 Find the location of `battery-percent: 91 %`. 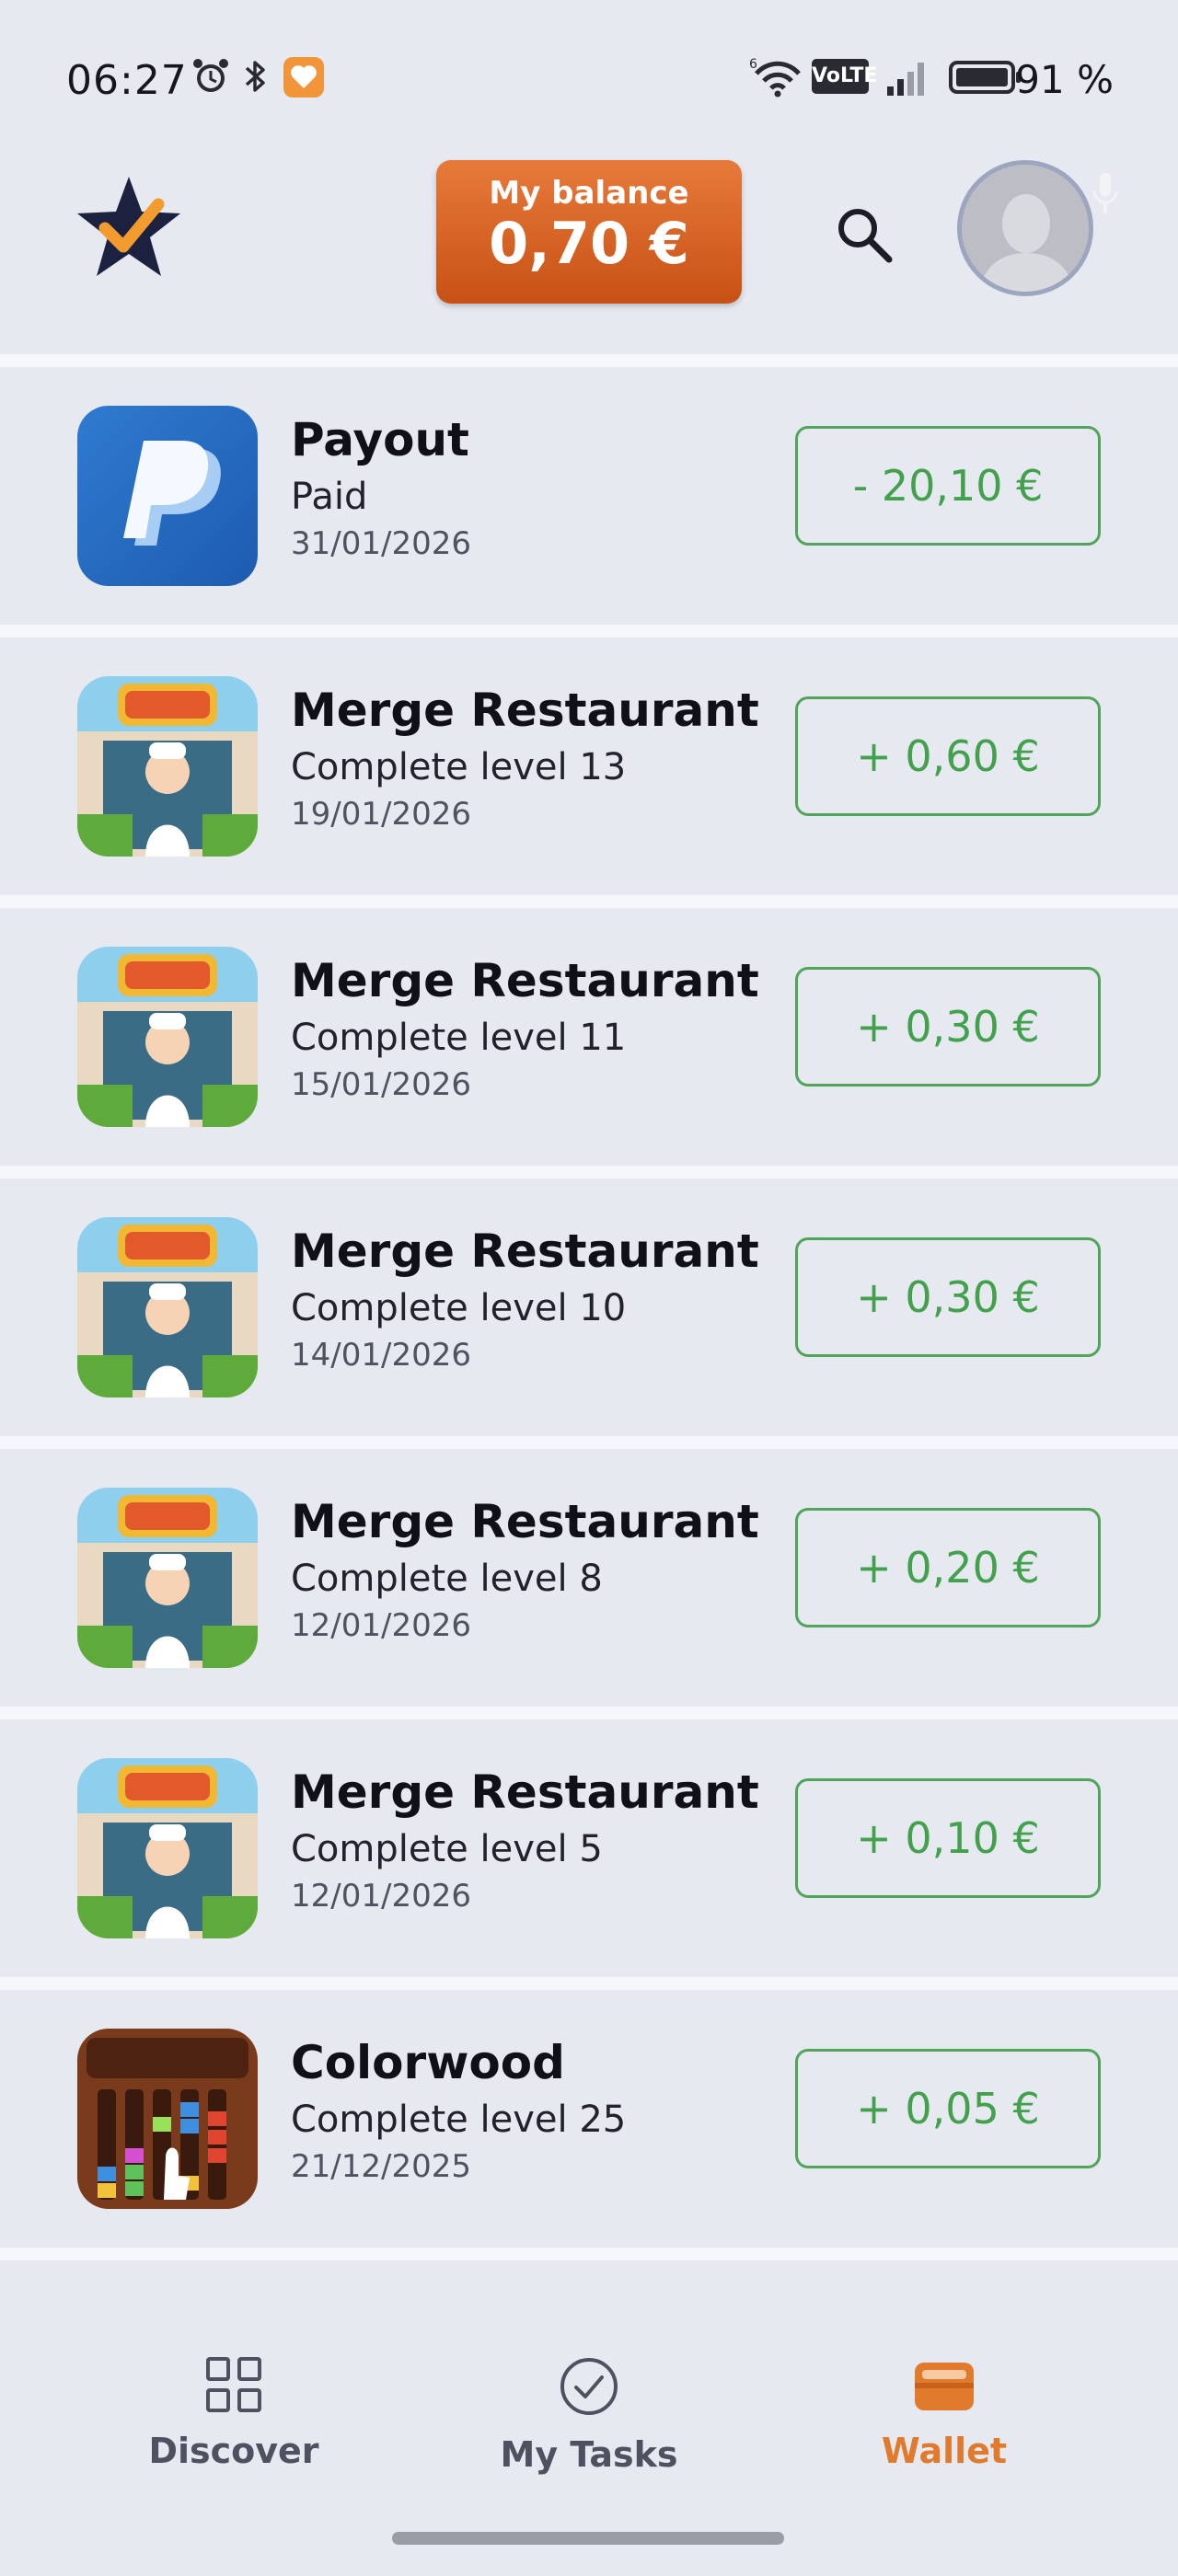

battery-percent: 91 % is located at coordinates (1064, 79).